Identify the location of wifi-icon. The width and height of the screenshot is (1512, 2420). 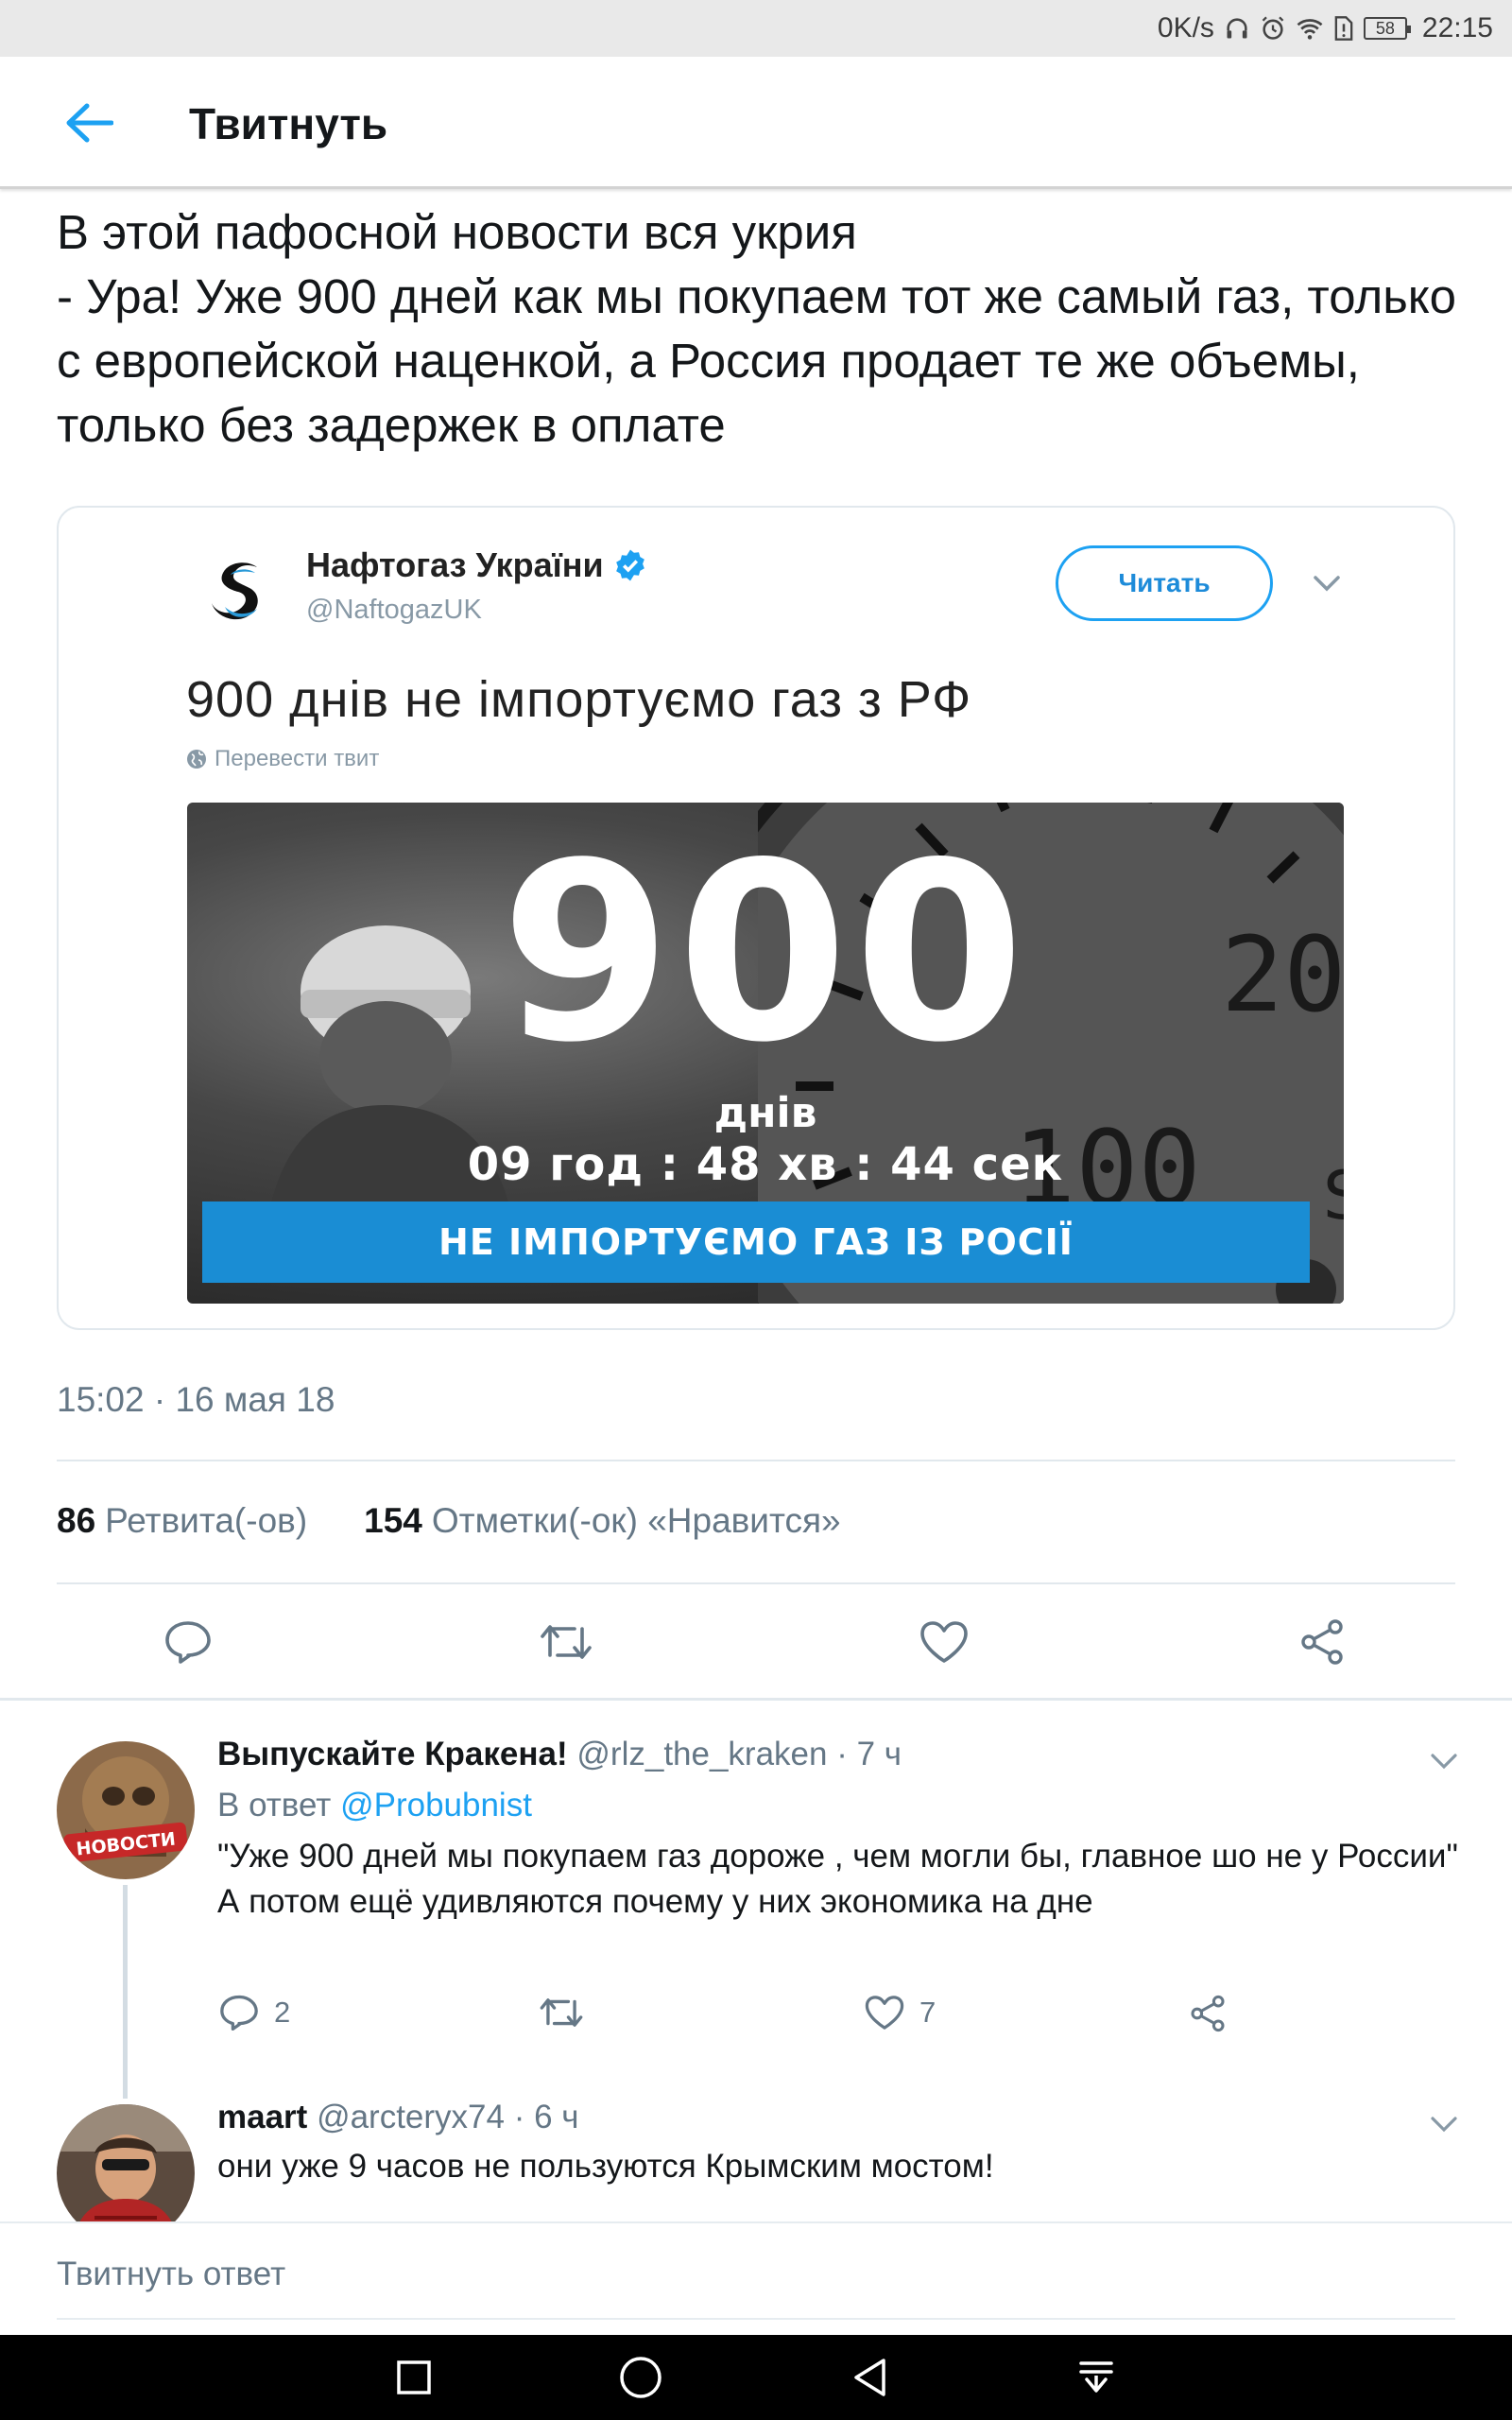
(1310, 28).